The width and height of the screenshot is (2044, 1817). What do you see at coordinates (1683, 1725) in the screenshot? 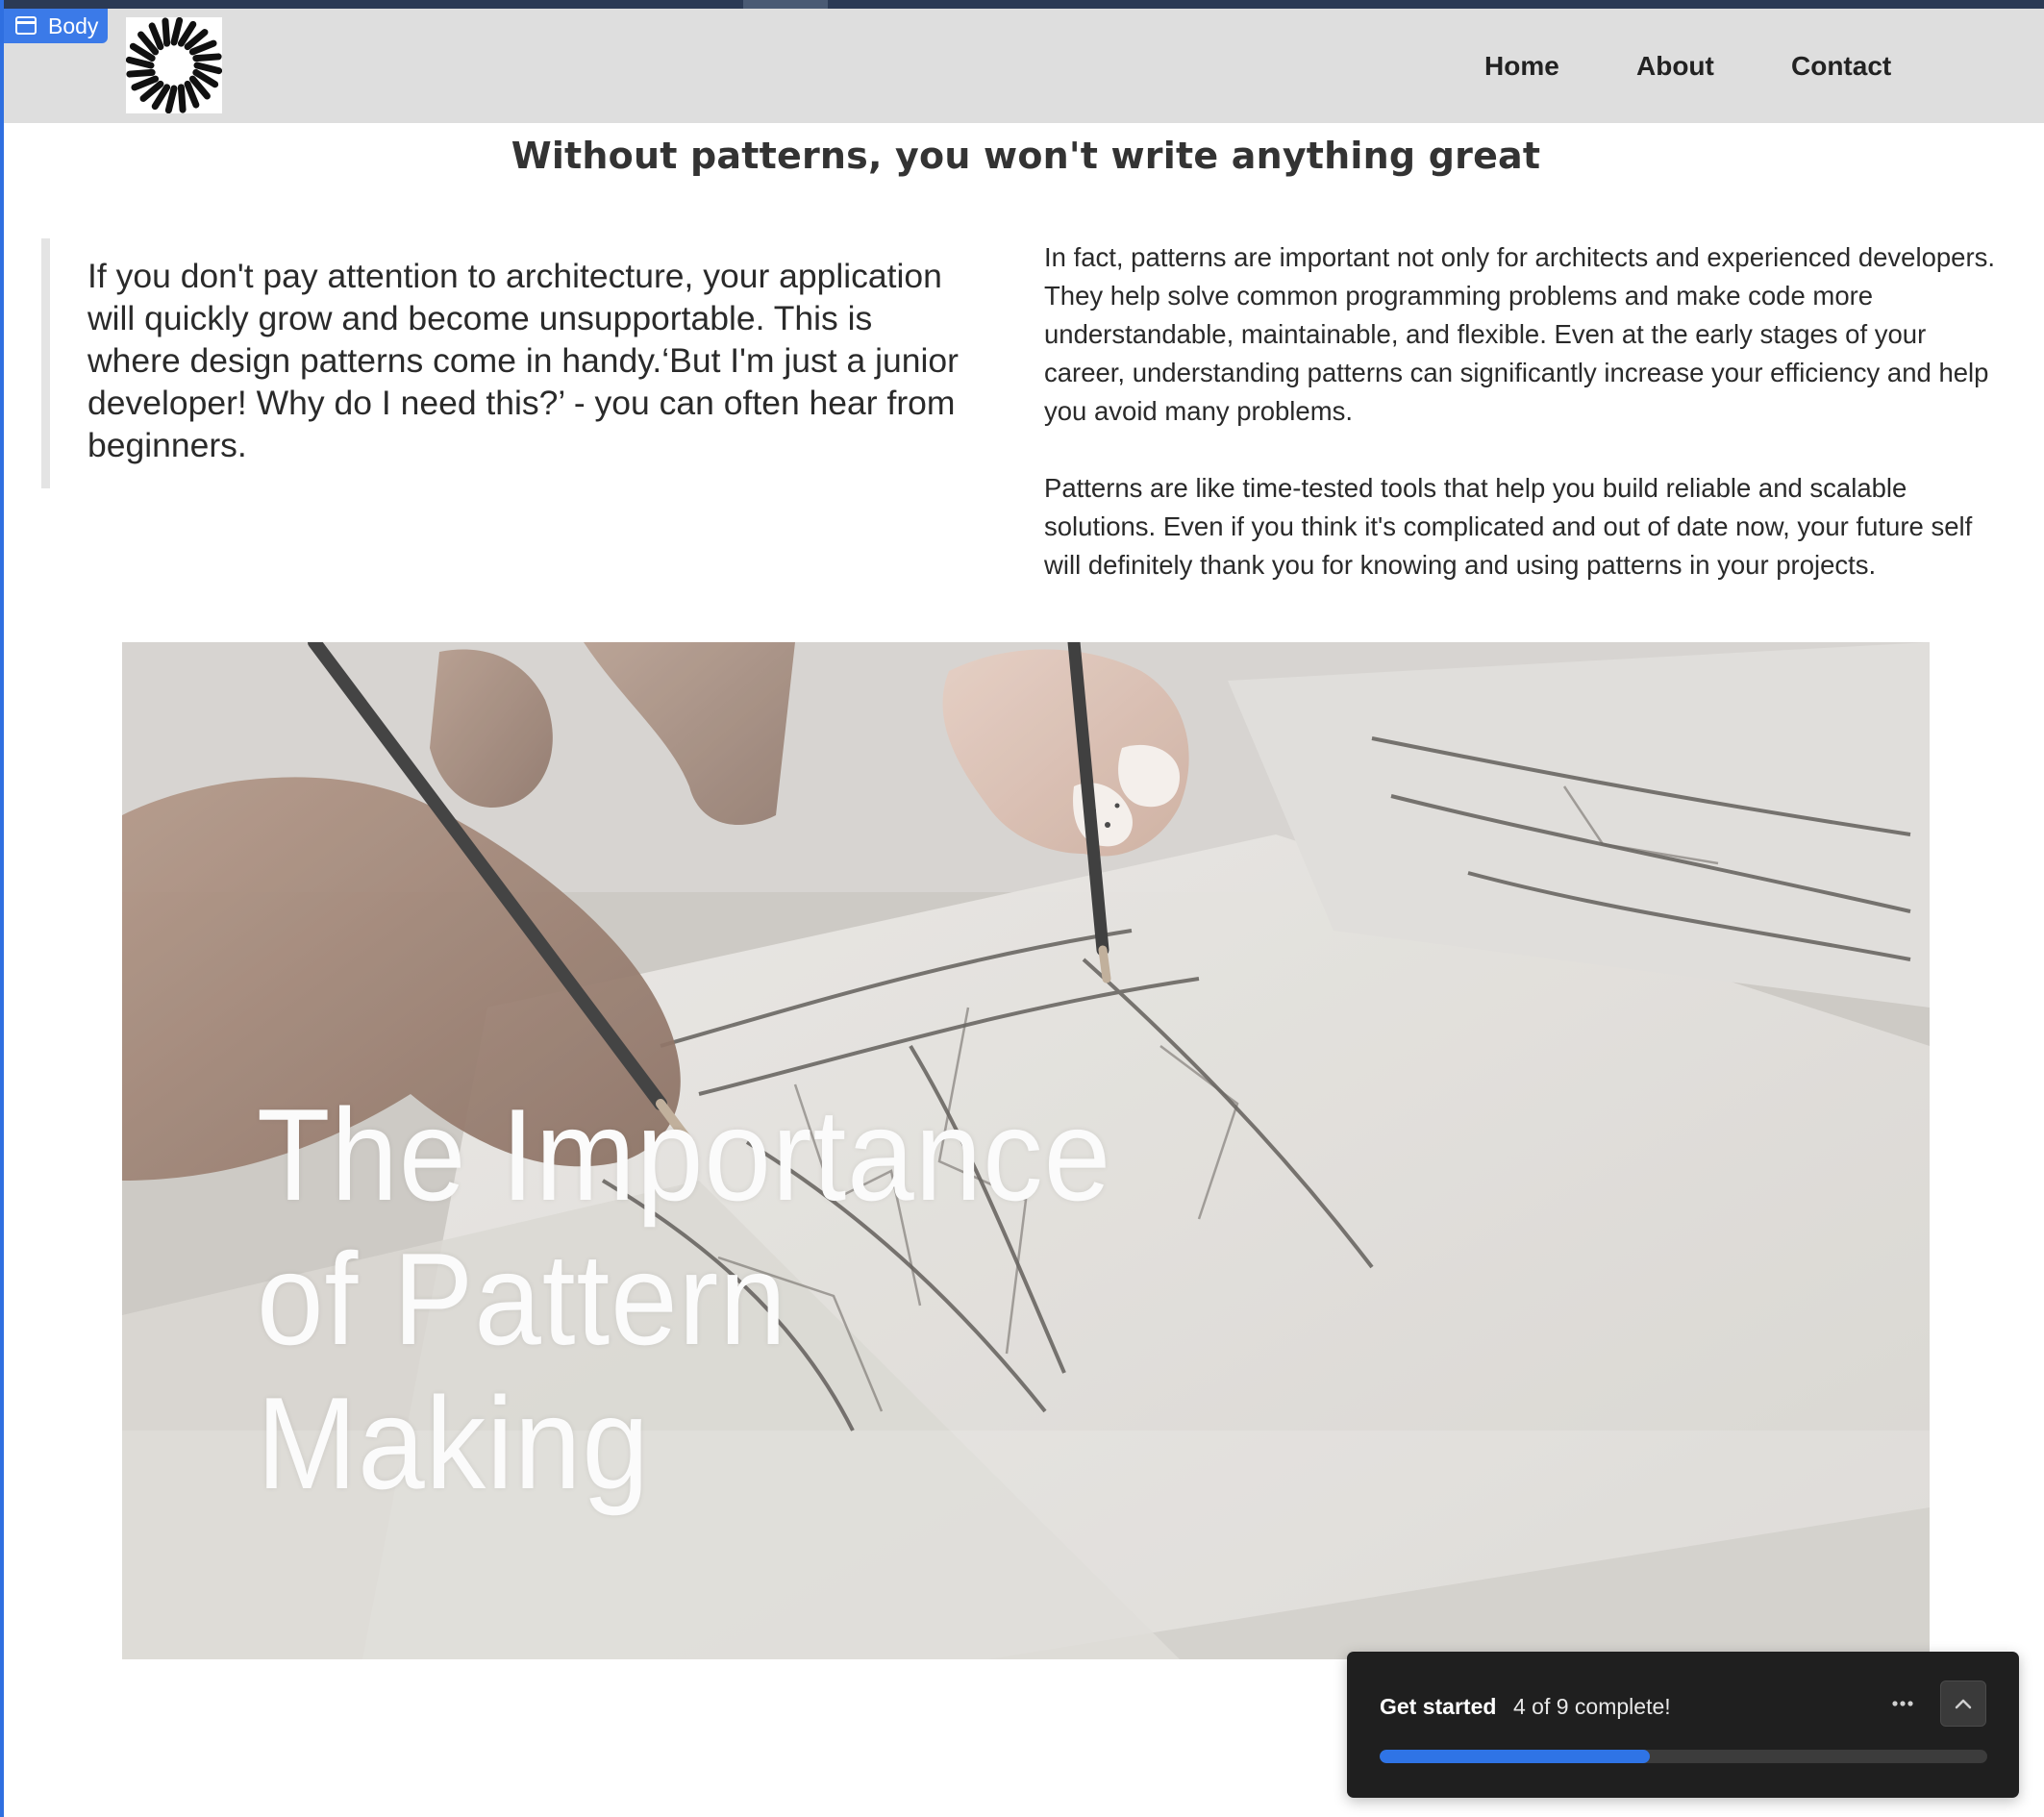
I see `get-started-panel: Get started 4 of 9 complete!` at bounding box center [1683, 1725].